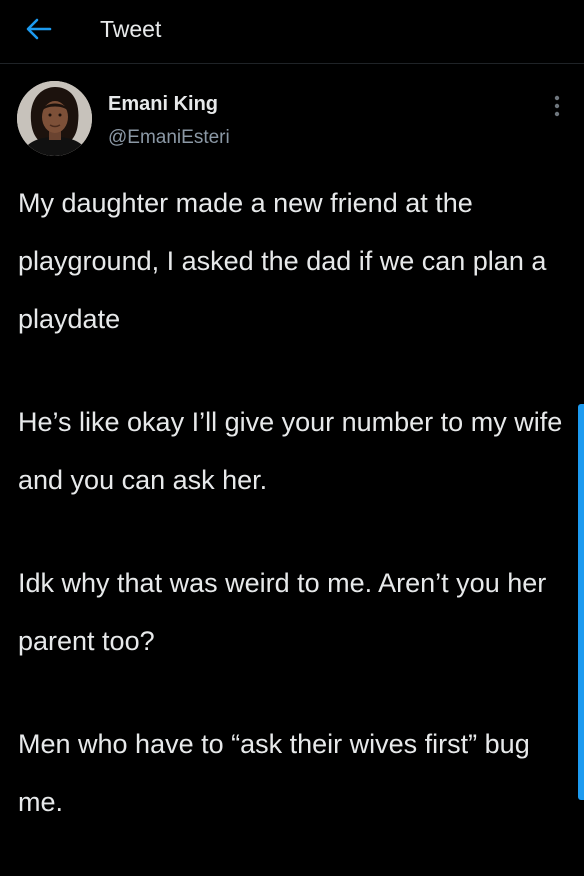 The image size is (584, 876). I want to click on tweet-author: Emani King @EmaniEsteri, so click(292, 114).